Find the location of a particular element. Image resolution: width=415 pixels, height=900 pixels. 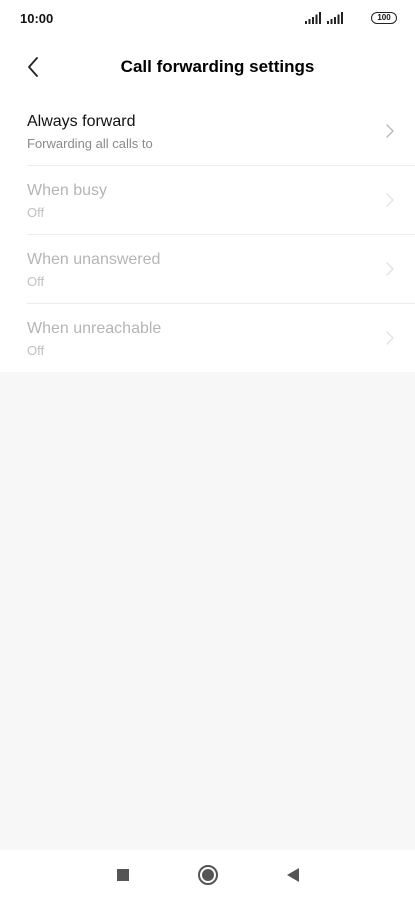

list-item-when-unanswered: When unanswered Off is located at coordinates (207, 268).